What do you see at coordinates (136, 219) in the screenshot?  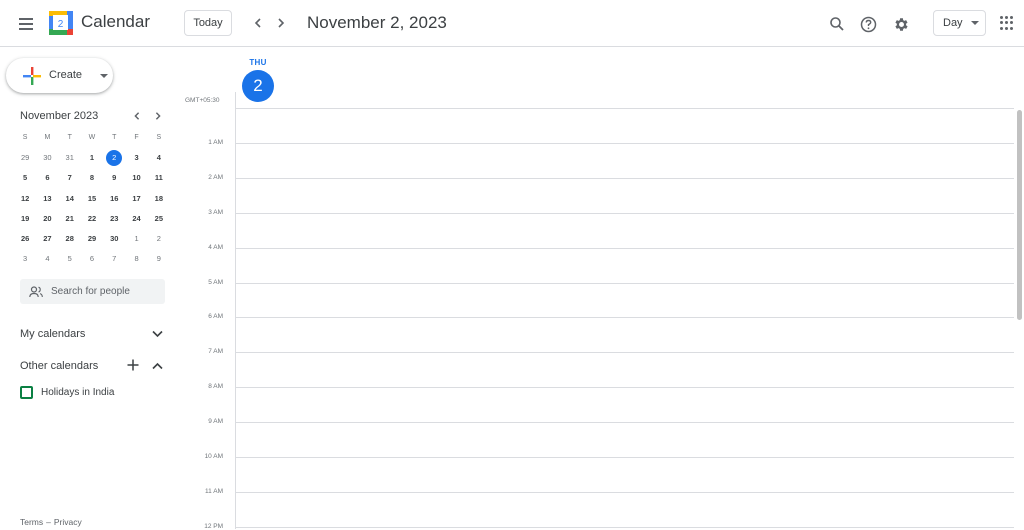 I see `mini-calendar-day: 24` at bounding box center [136, 219].